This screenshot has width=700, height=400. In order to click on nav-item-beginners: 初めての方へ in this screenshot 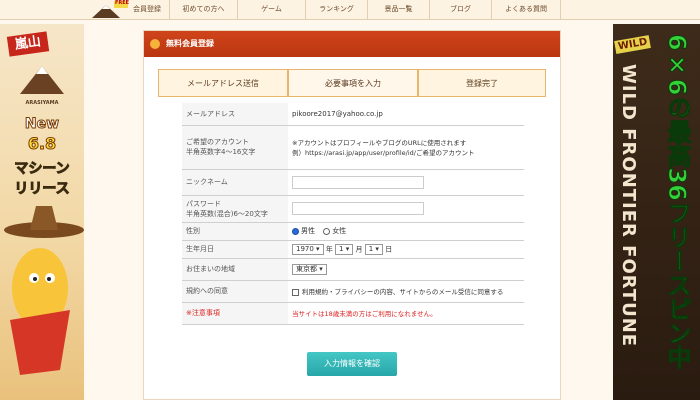, I will do `click(203, 10)`.